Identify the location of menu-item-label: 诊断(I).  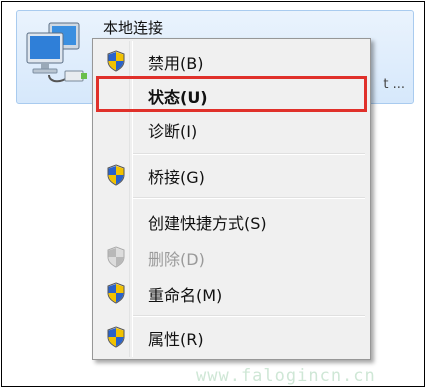
(173, 131).